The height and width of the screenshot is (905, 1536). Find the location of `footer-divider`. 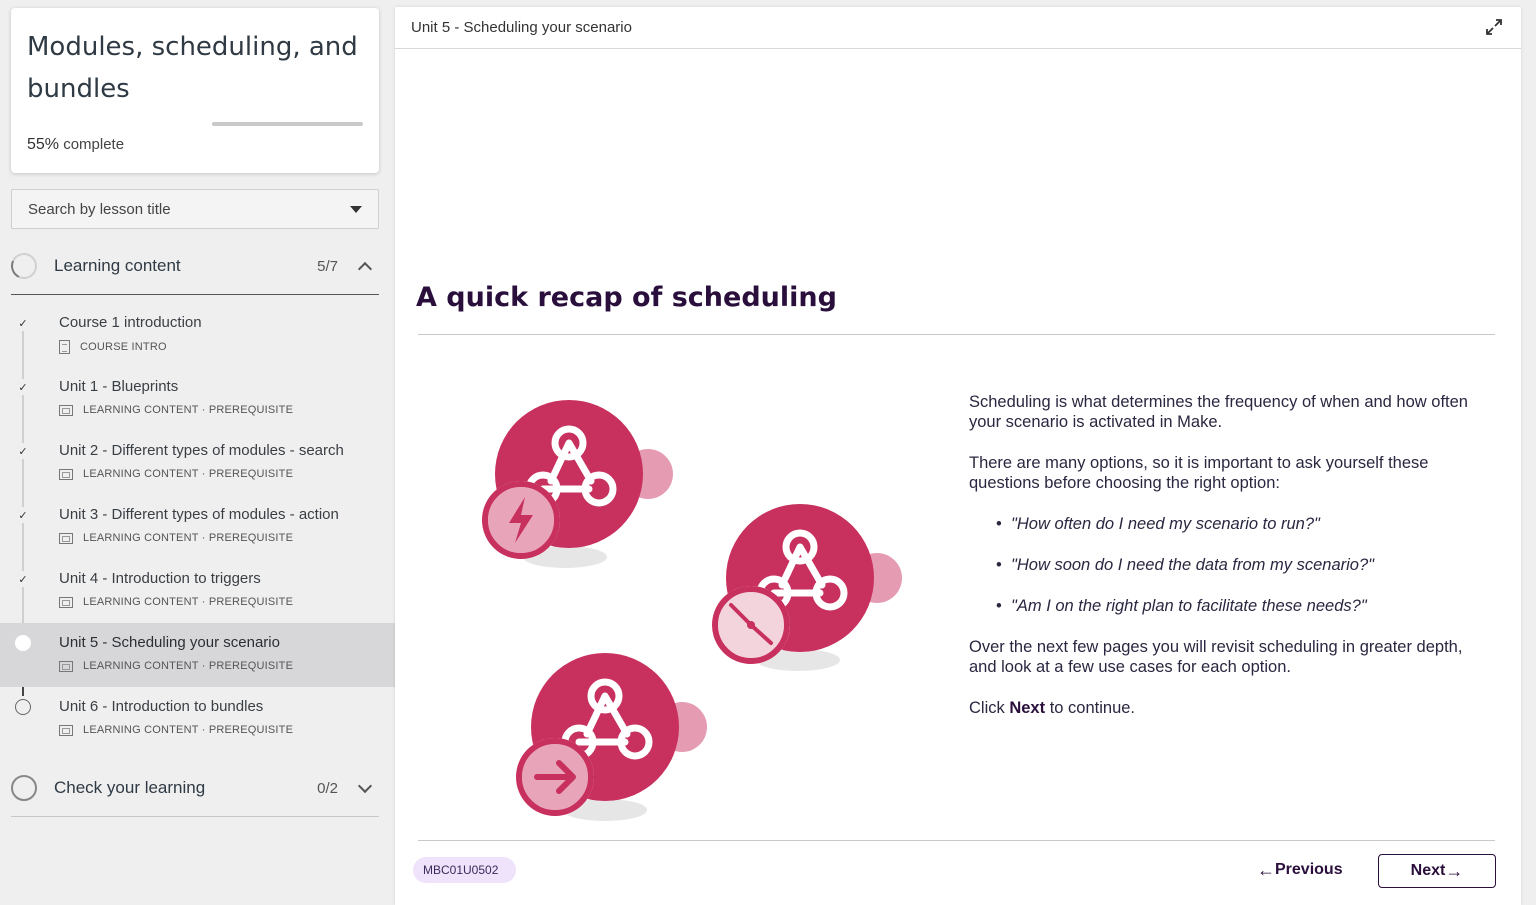

footer-divider is located at coordinates (956, 840).